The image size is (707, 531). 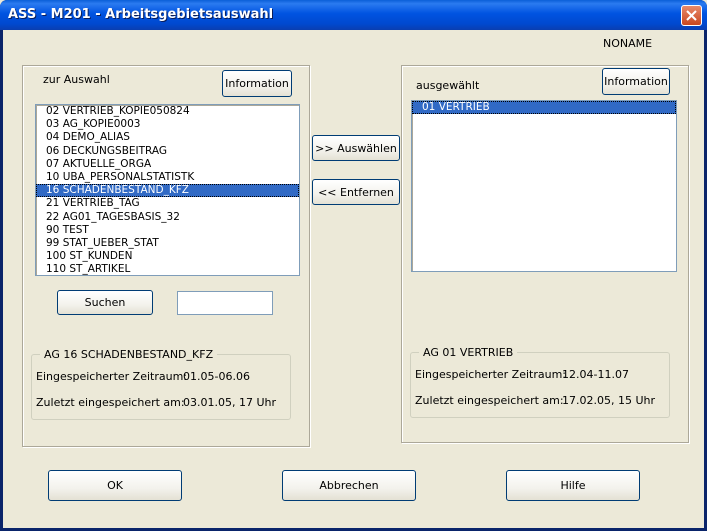 I want to click on selected-caption: ausgewählt, so click(x=448, y=85).